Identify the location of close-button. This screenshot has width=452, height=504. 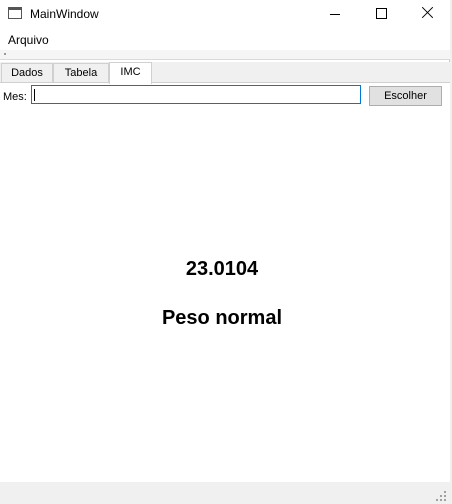
(427, 14).